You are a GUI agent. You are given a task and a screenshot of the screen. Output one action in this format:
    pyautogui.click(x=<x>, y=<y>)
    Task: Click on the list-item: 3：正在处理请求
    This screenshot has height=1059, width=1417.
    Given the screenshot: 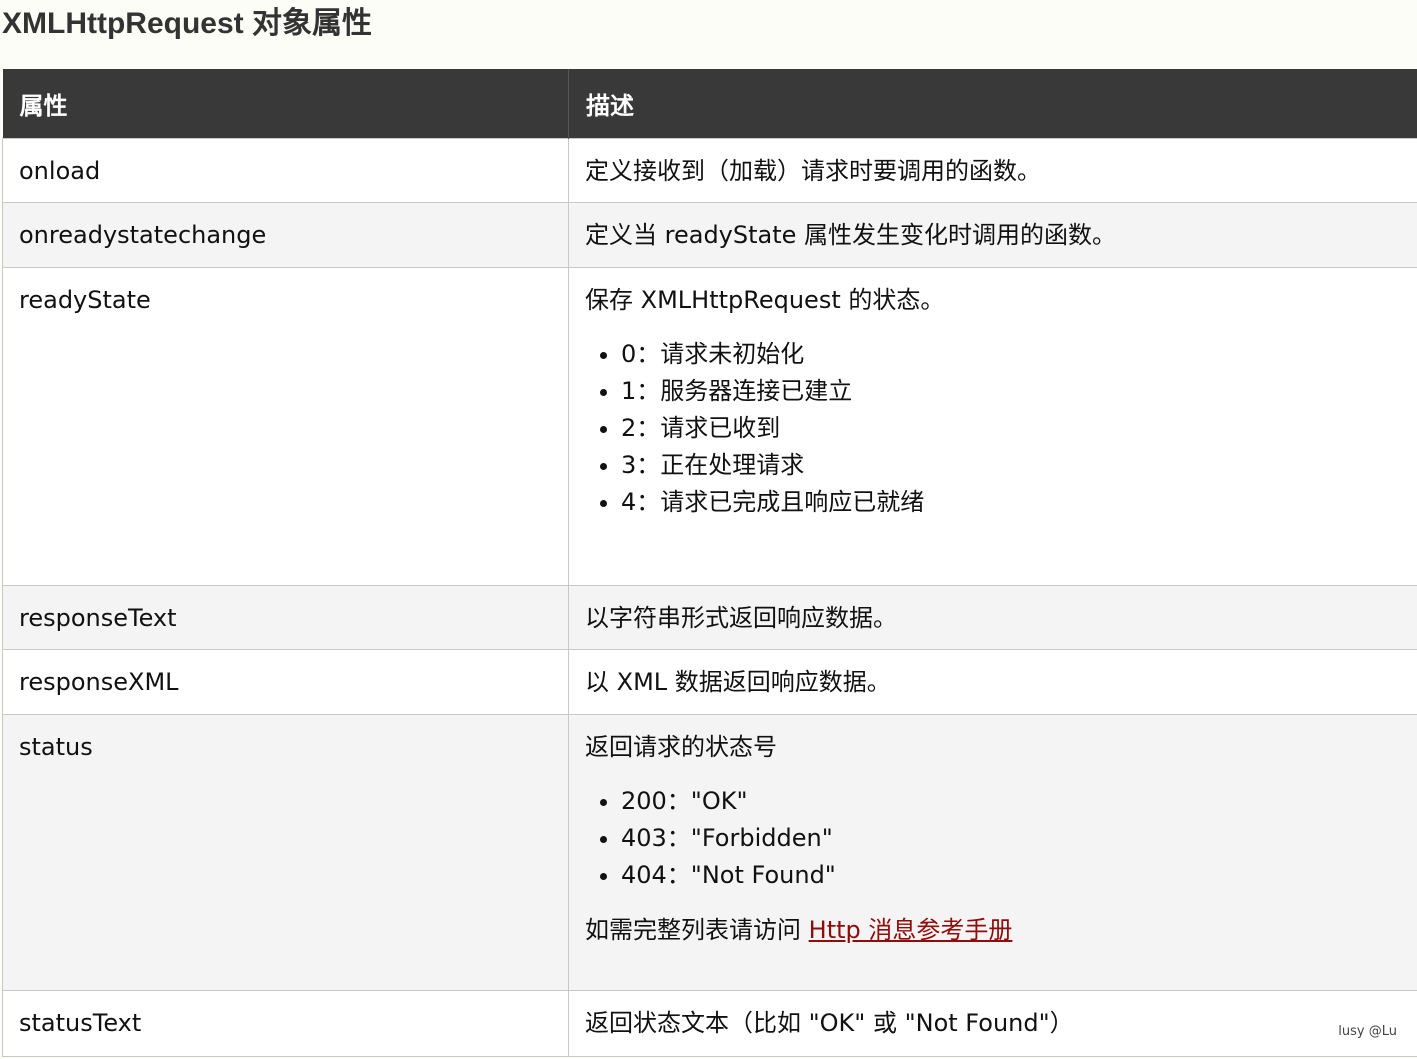 What is the action you would take?
    pyautogui.click(x=1011, y=465)
    